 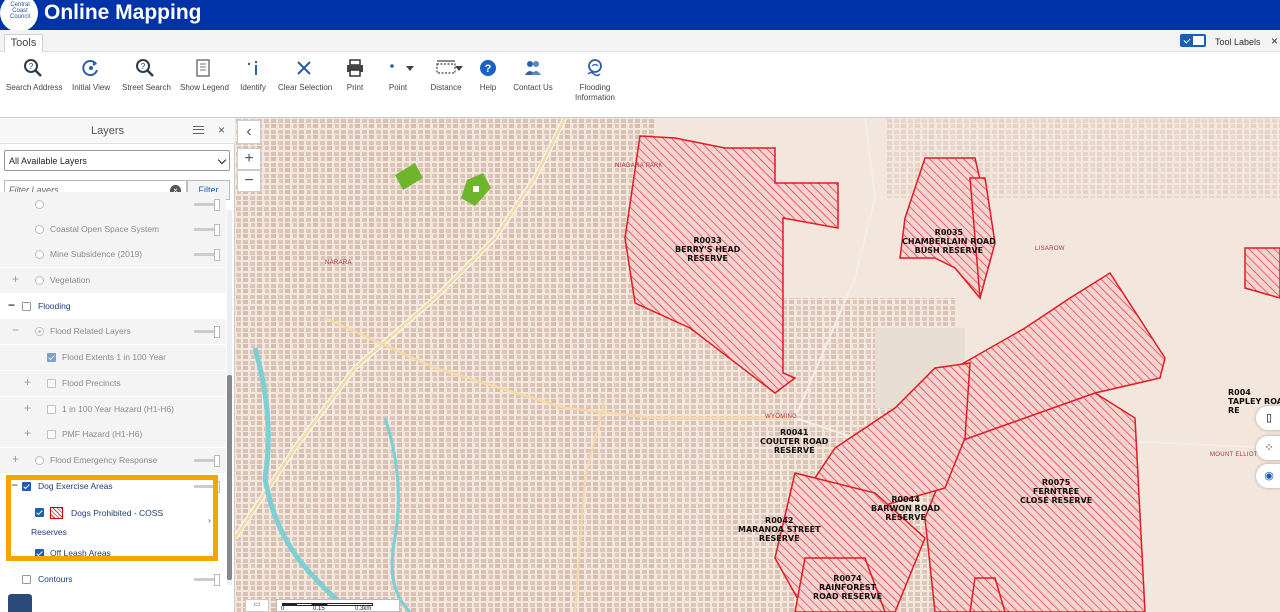 I want to click on reserve-label: R0074 RAINFOREST ROAD RESERVE, so click(x=848, y=587).